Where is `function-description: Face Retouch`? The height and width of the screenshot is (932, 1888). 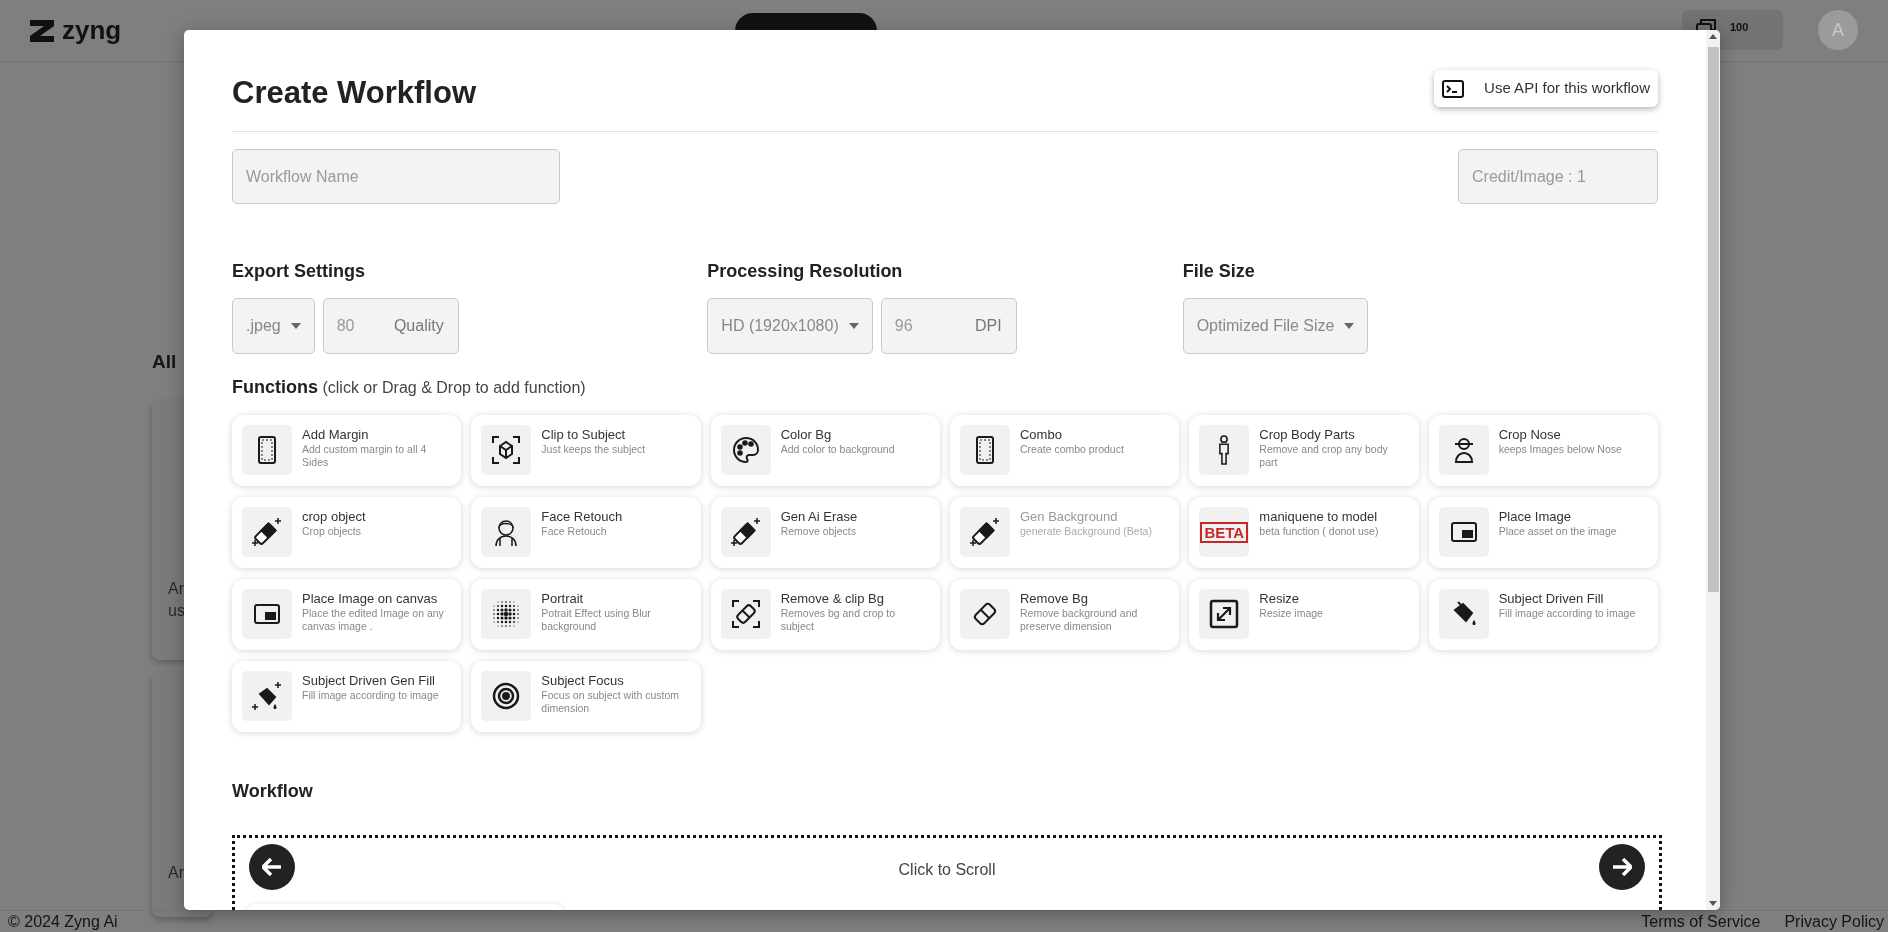
function-description: Face Retouch is located at coordinates (574, 532).